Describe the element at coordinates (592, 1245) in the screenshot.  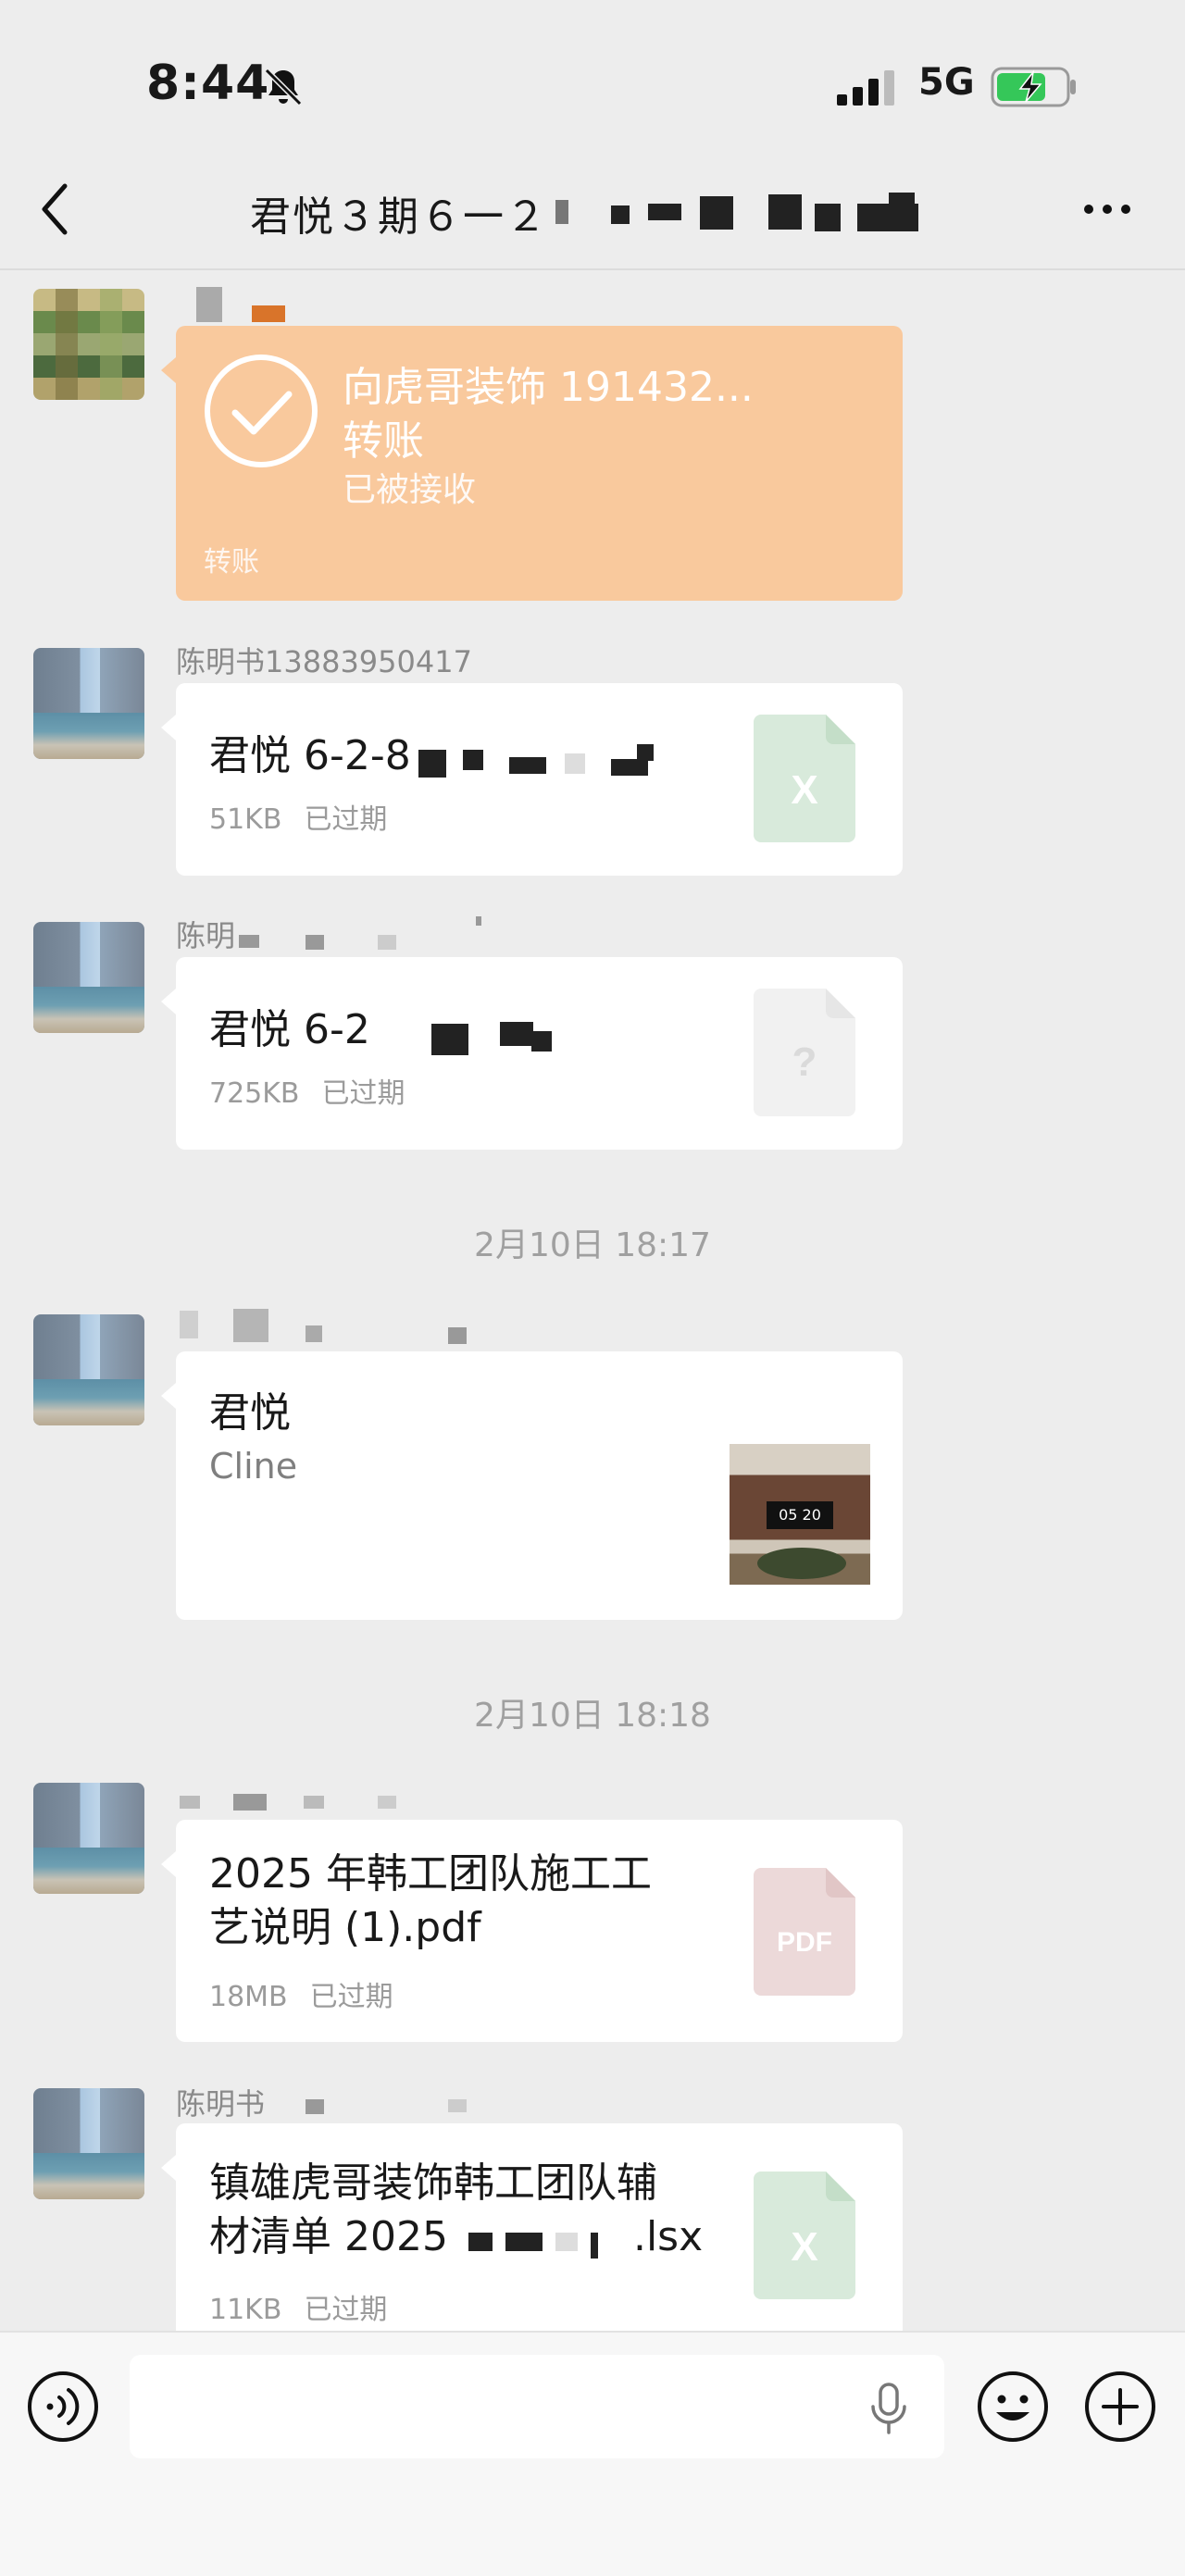
I see `timestamp: 2月10日 18:17` at that location.